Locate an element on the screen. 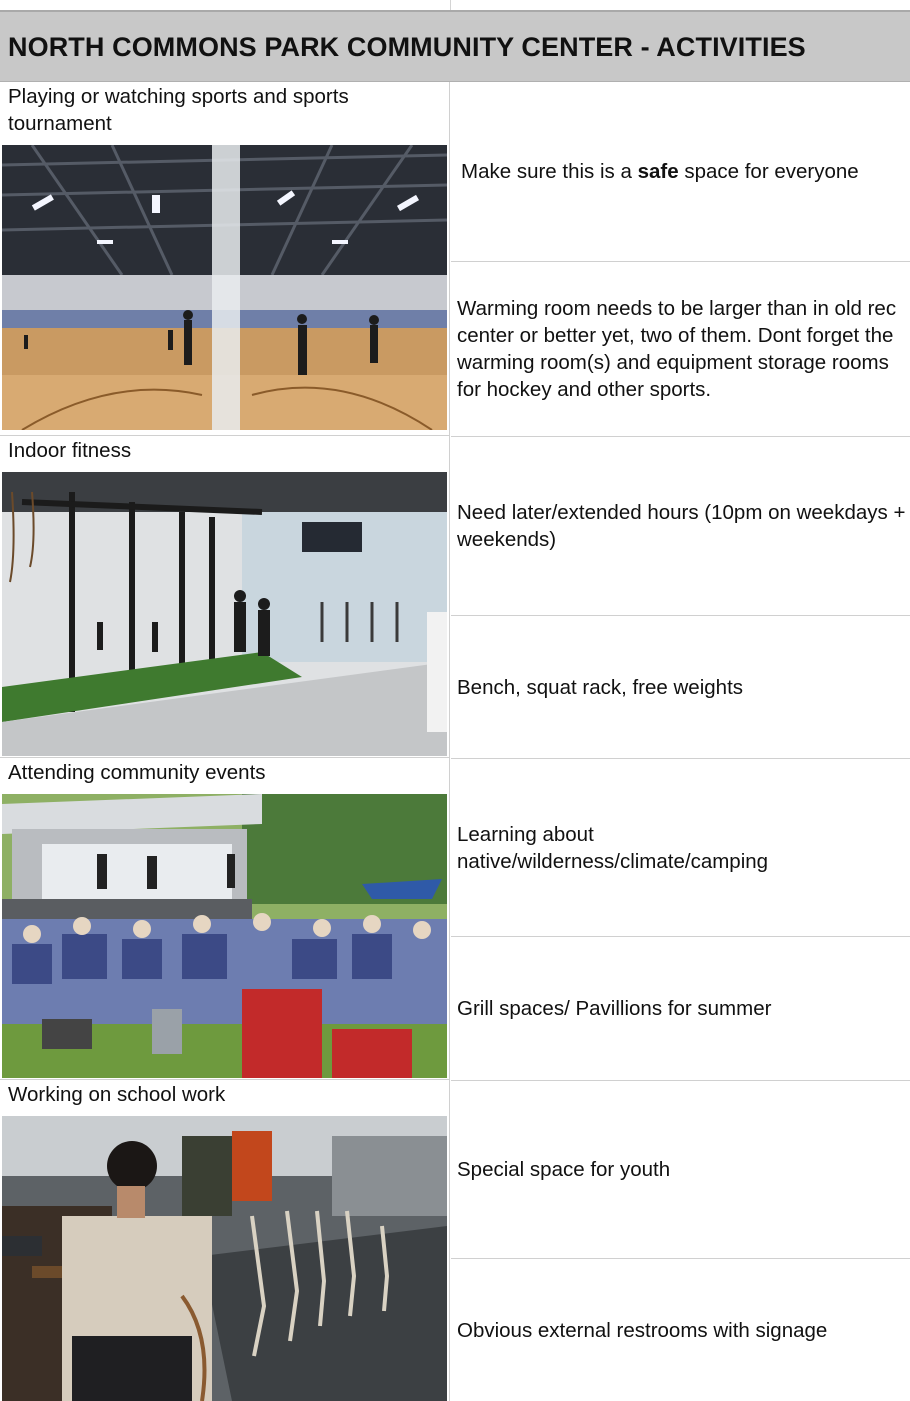 Image resolution: width=910 pixels, height=1401 pixels. activity-label: Attending community events is located at coordinates (137, 772).